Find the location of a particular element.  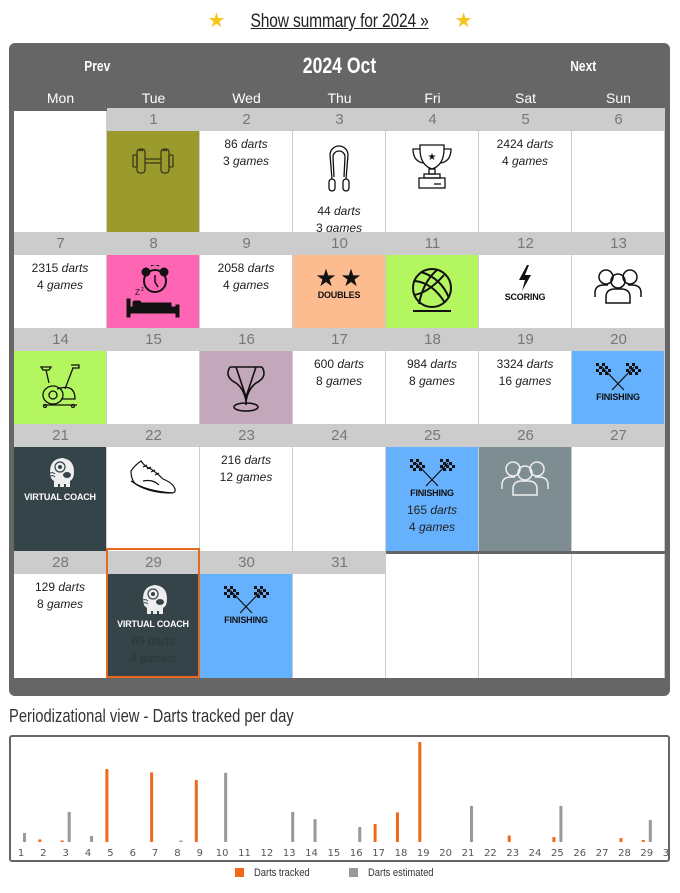

day-cell-24: 24 is located at coordinates (339, 487).